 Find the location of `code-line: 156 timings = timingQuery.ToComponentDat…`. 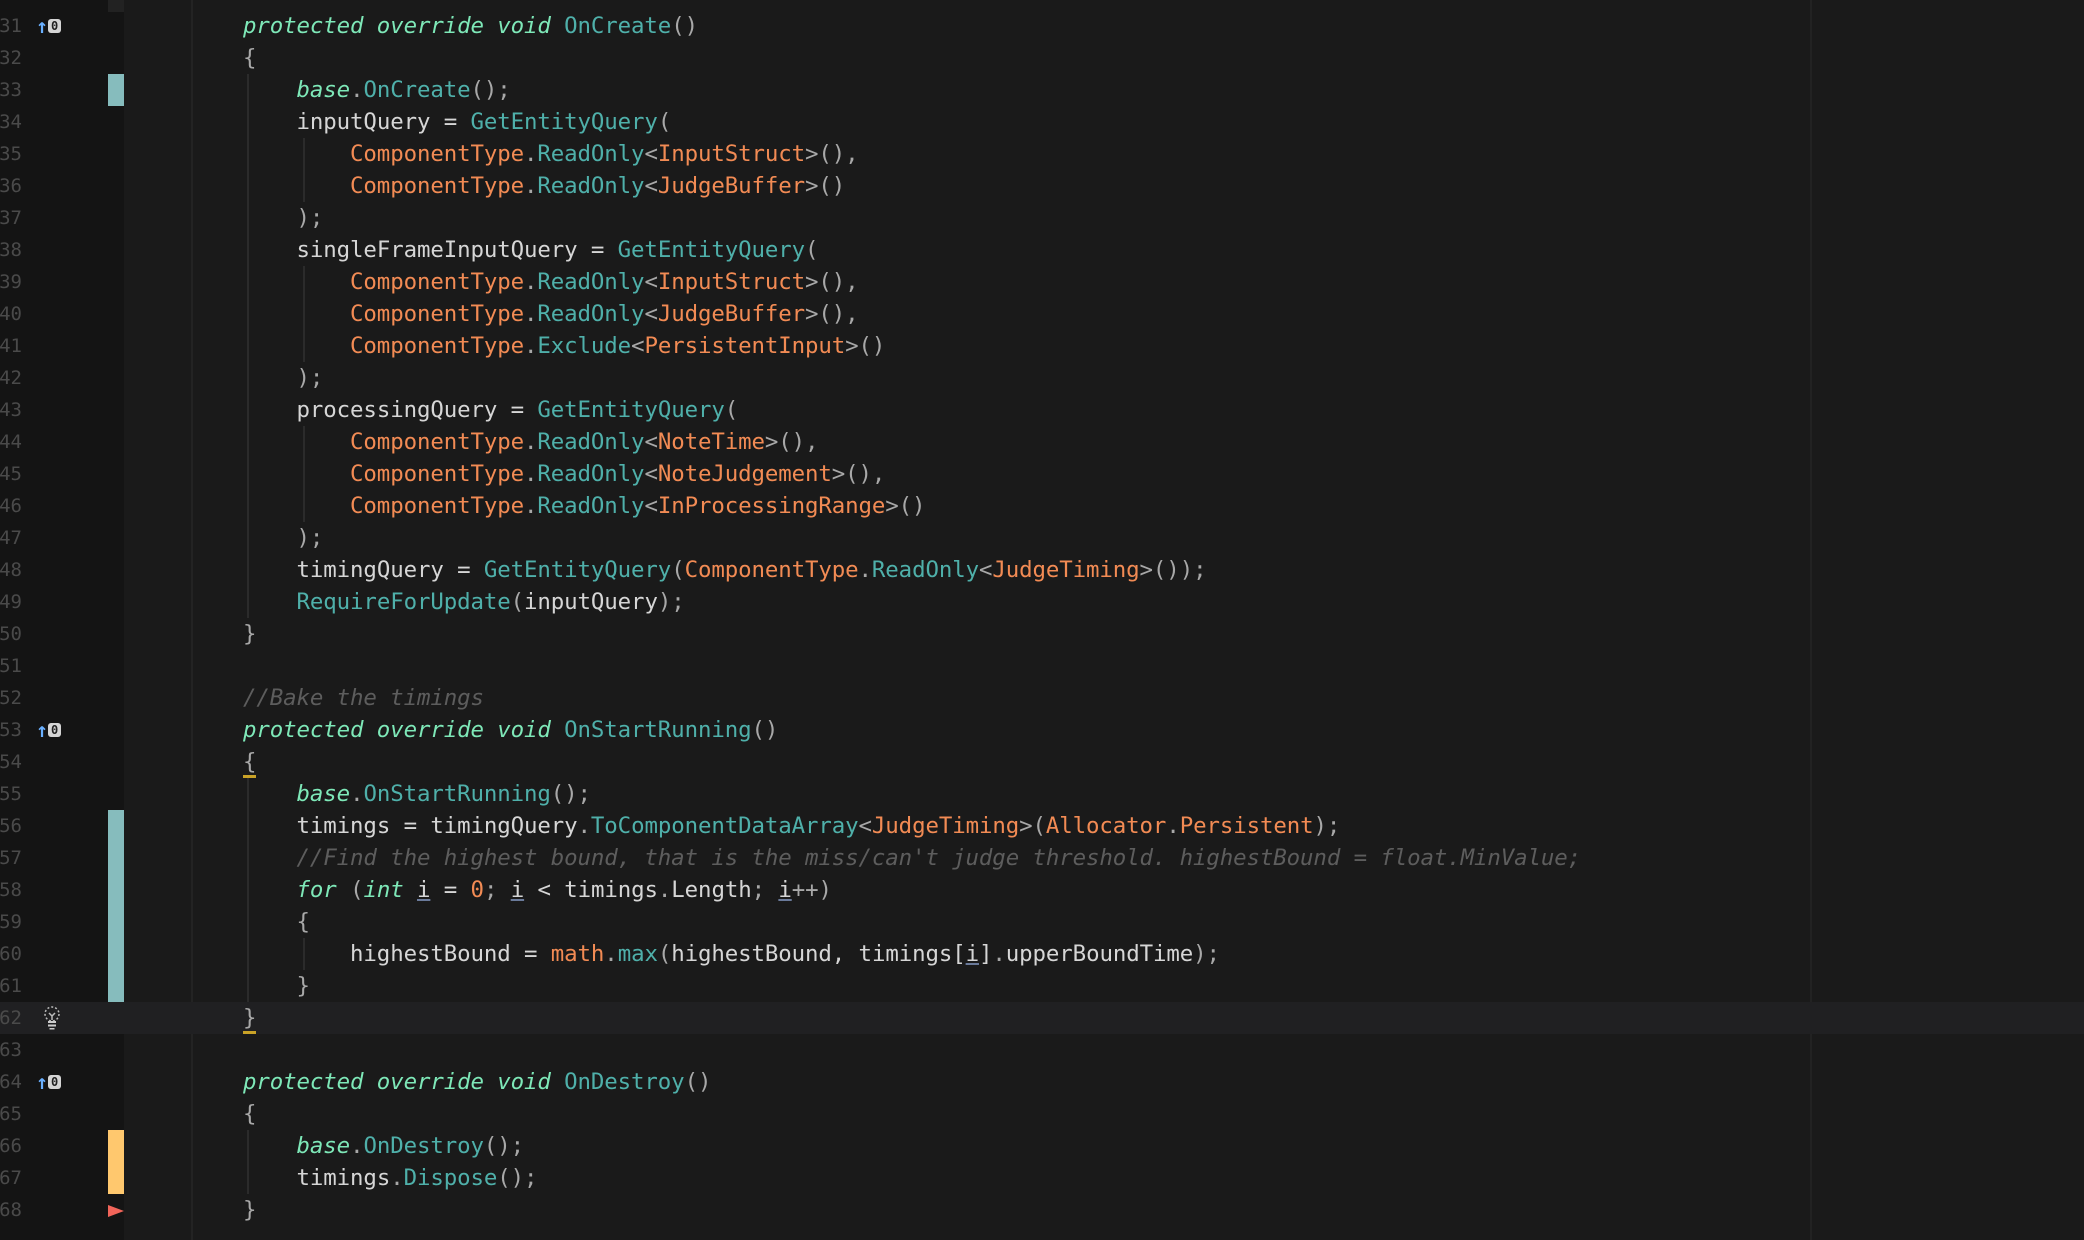

code-line: 156 timings = timingQuery.ToComponentDat… is located at coordinates (1042, 826).